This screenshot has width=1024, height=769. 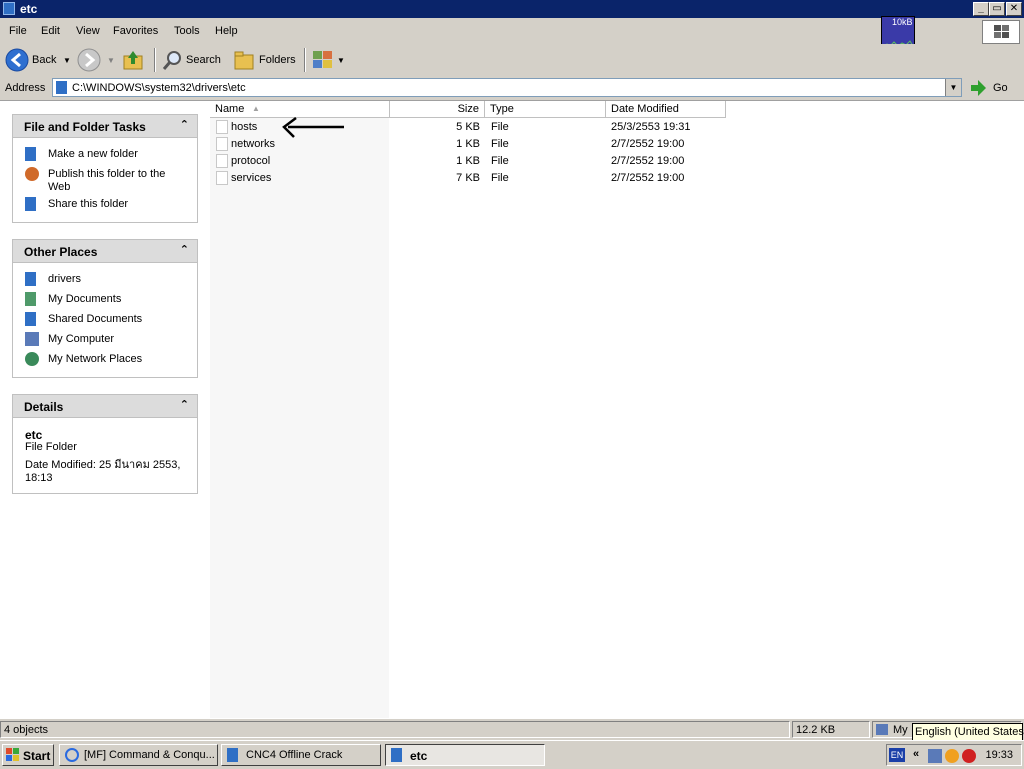 What do you see at coordinates (95, 359) in the screenshot?
I see `link-label: My Network Places` at bounding box center [95, 359].